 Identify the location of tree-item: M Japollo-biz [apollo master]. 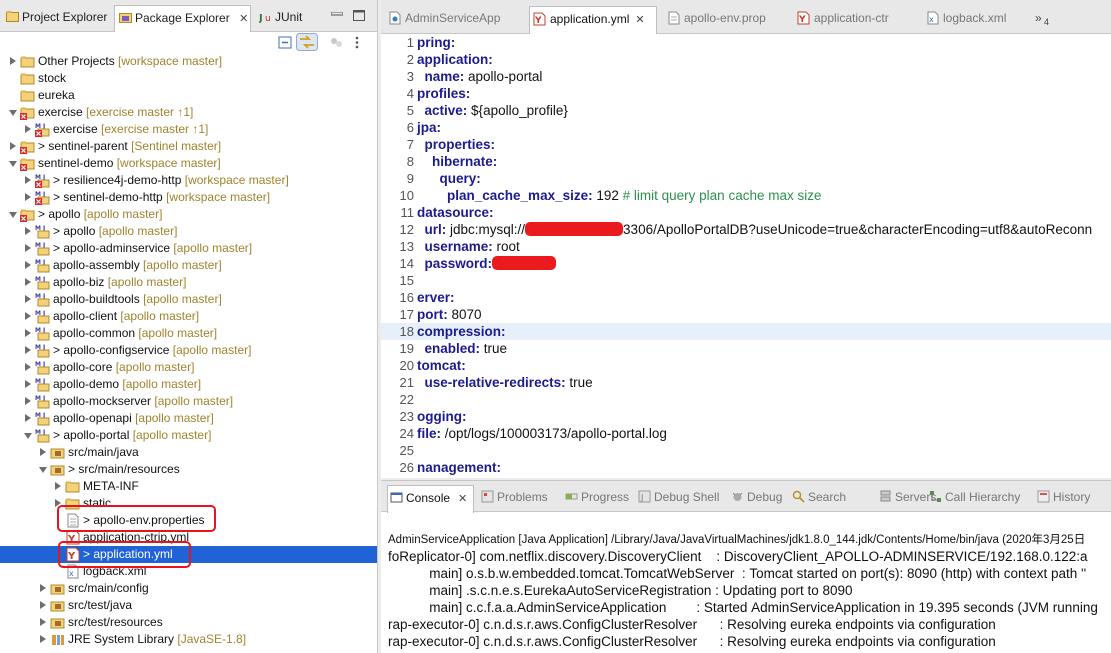
(188, 282).